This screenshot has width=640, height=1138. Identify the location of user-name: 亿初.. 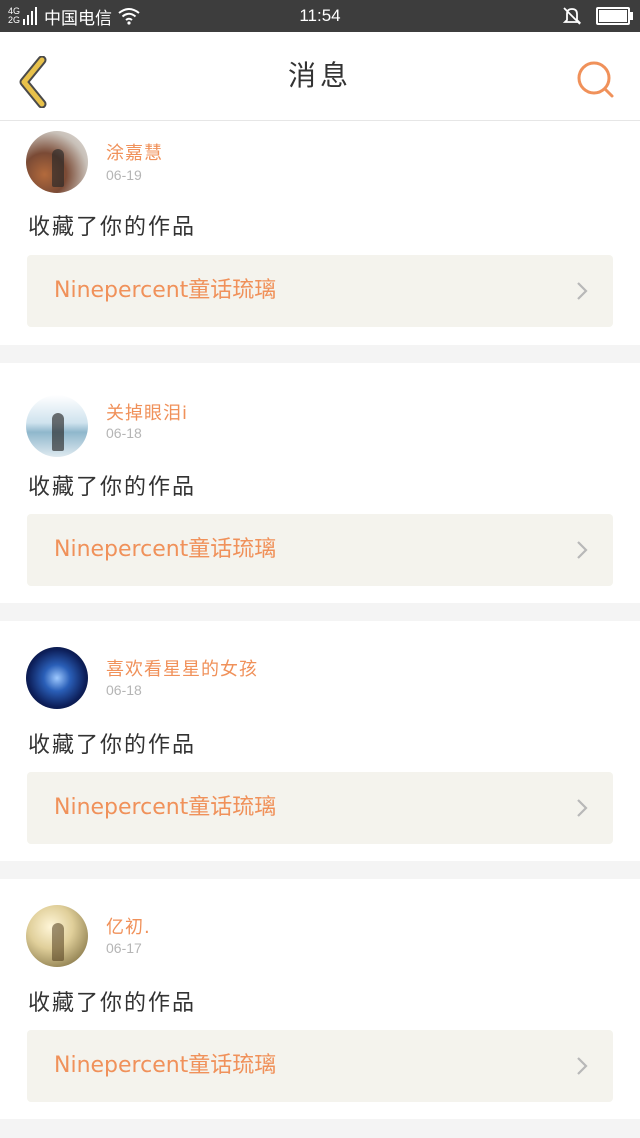
(128, 926).